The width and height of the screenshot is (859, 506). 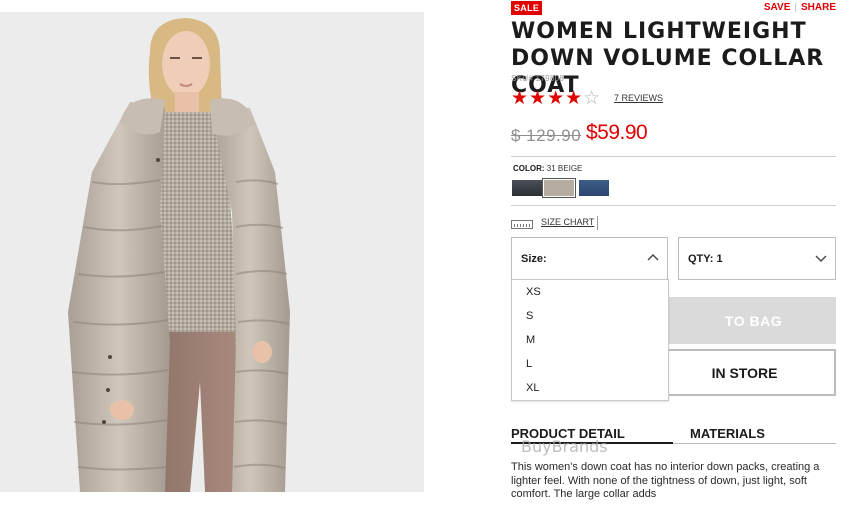 What do you see at coordinates (594, 188) in the screenshot?
I see `color-swatch-navy` at bounding box center [594, 188].